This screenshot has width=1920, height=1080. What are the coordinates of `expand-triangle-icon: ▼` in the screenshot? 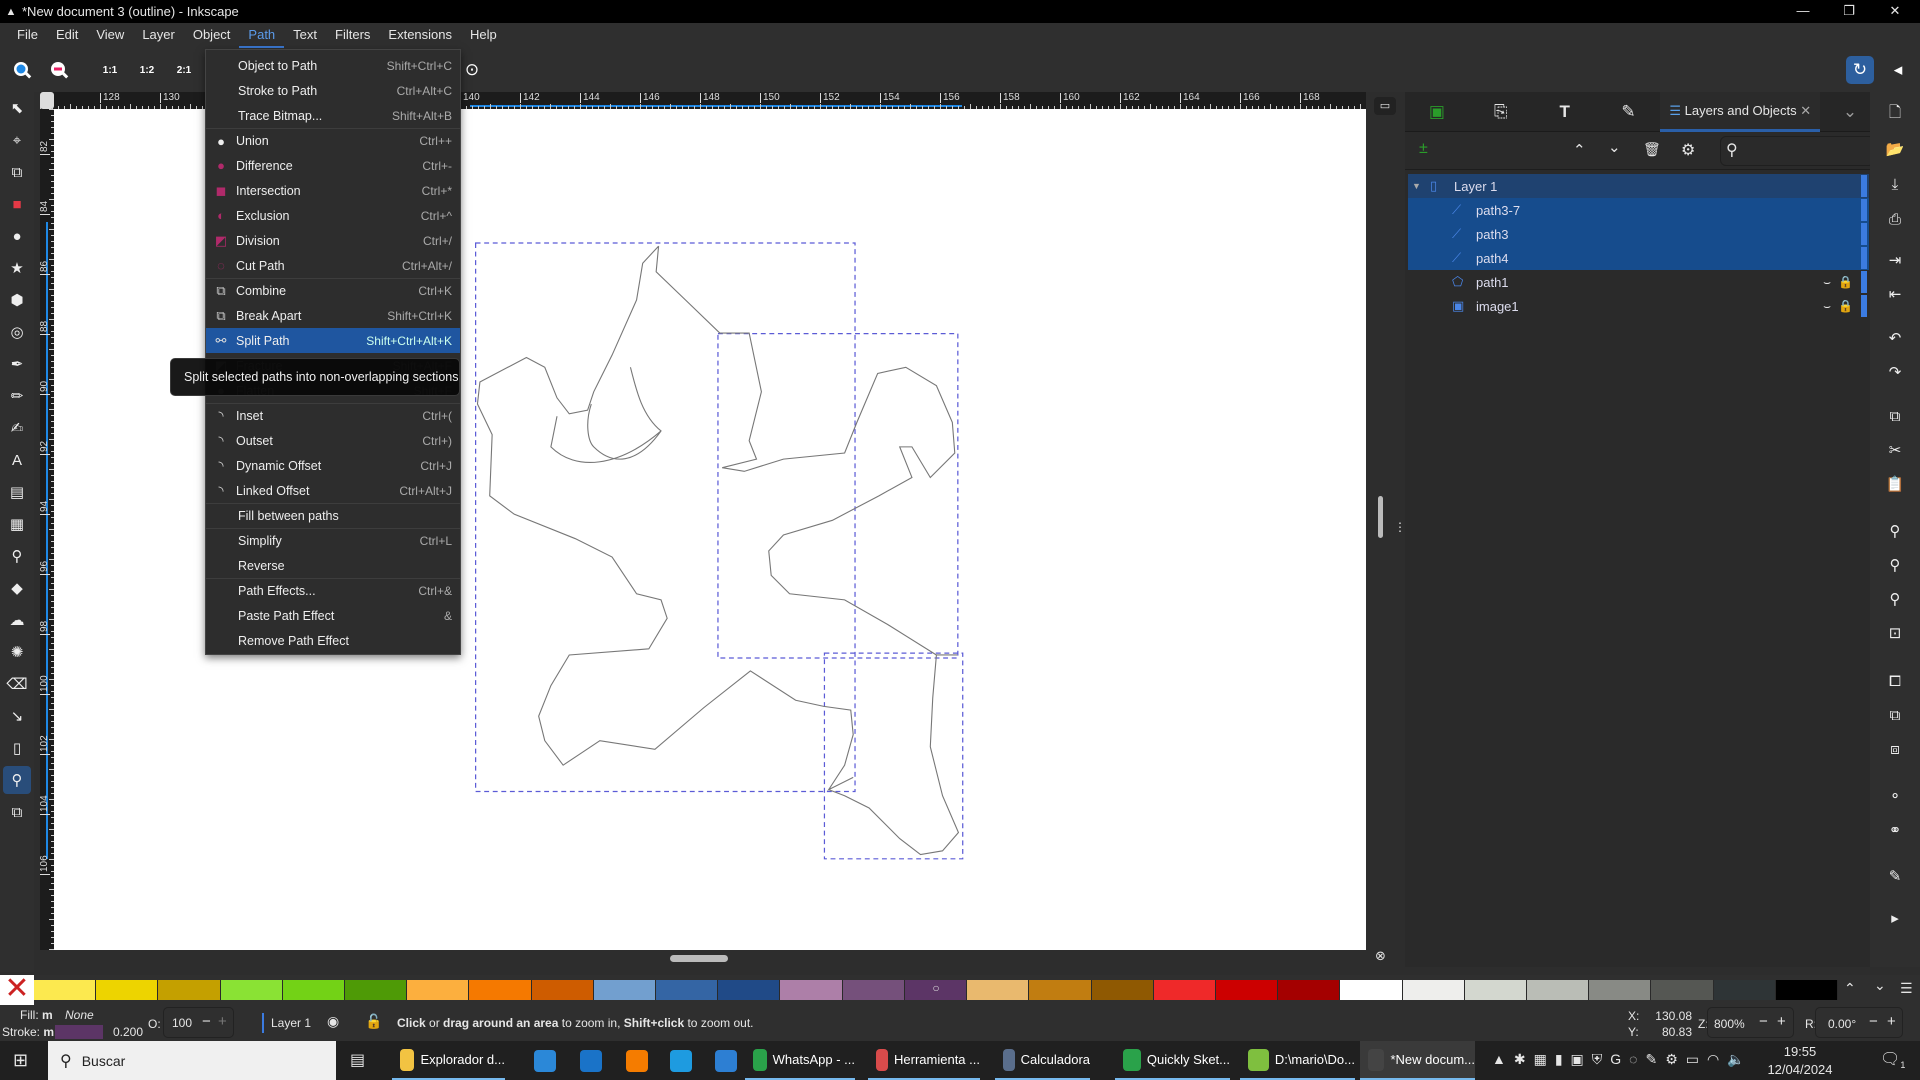 It's located at (1416, 186).